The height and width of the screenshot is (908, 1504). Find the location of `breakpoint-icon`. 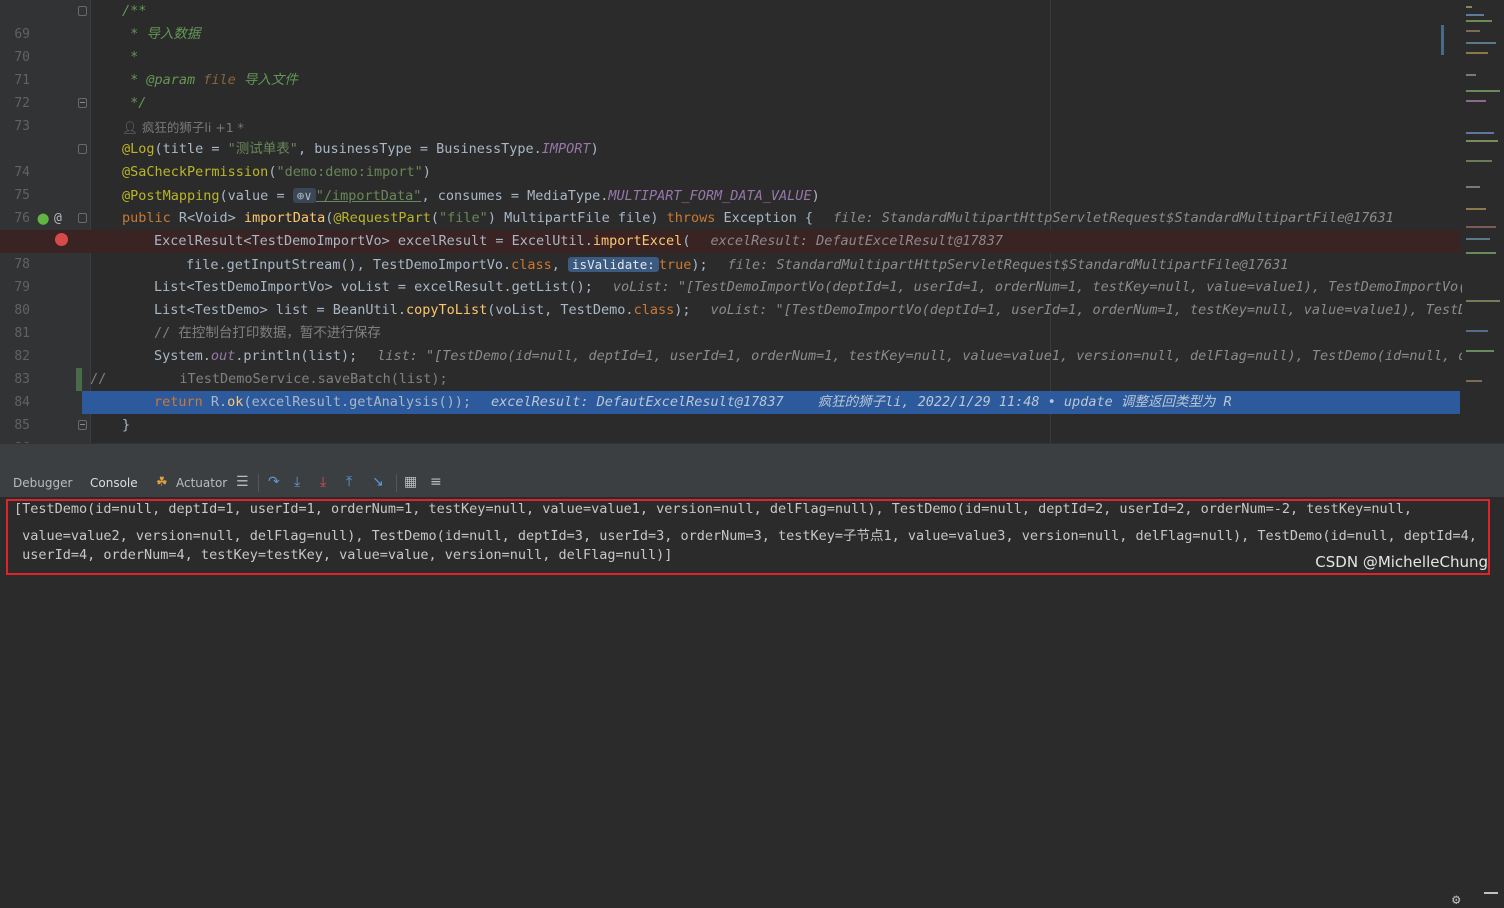

breakpoint-icon is located at coordinates (61, 239).